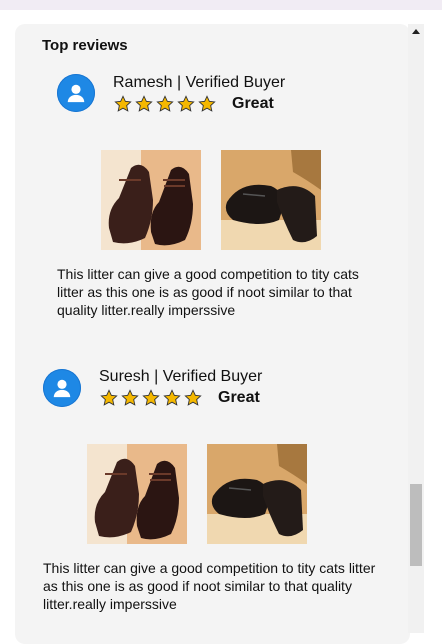  Describe the element at coordinates (416, 525) in the screenshot. I see `scrollbar-thumb` at that location.